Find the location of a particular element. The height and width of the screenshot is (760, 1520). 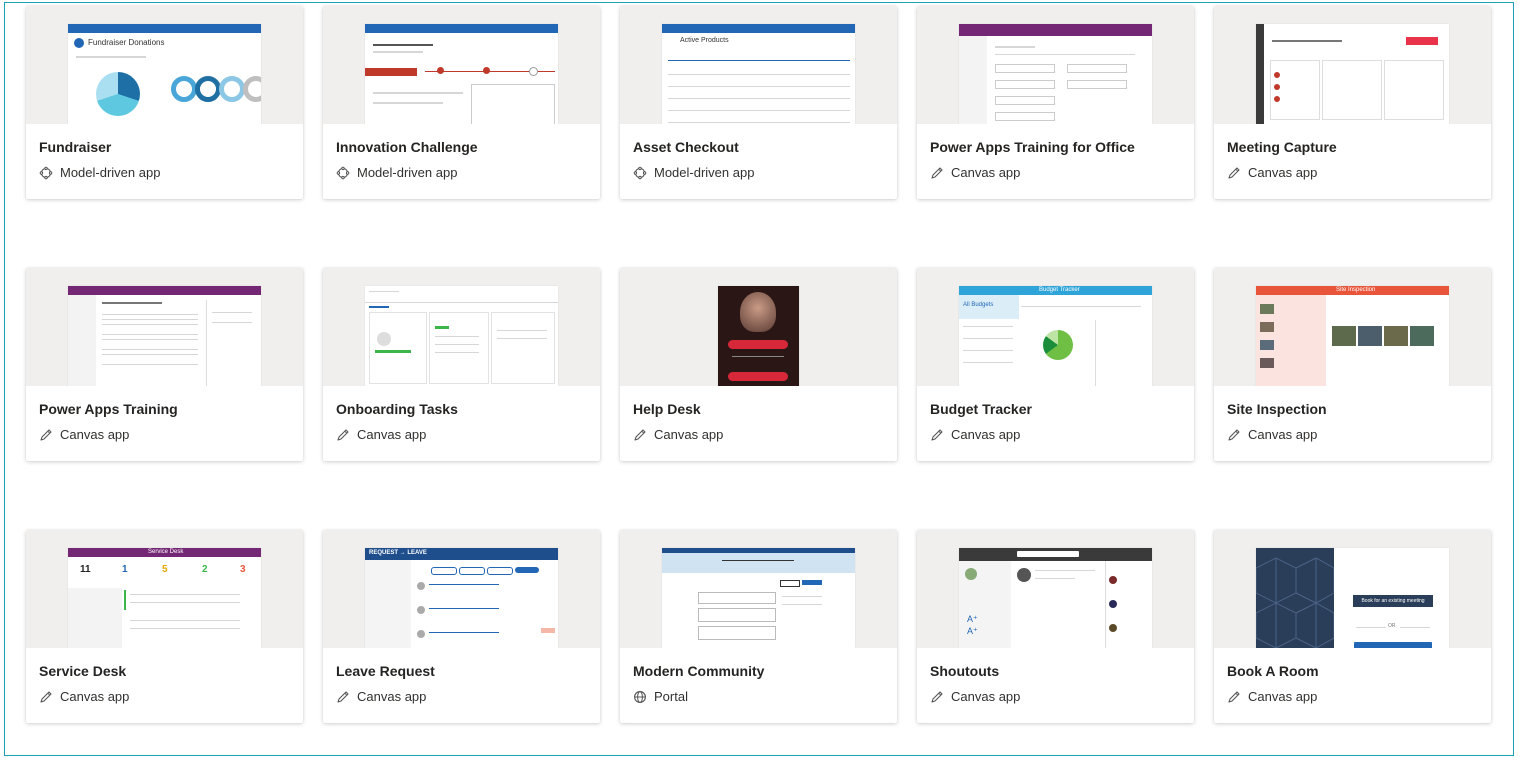

thumbnail: REQUEST → LEAVE is located at coordinates (461, 589).